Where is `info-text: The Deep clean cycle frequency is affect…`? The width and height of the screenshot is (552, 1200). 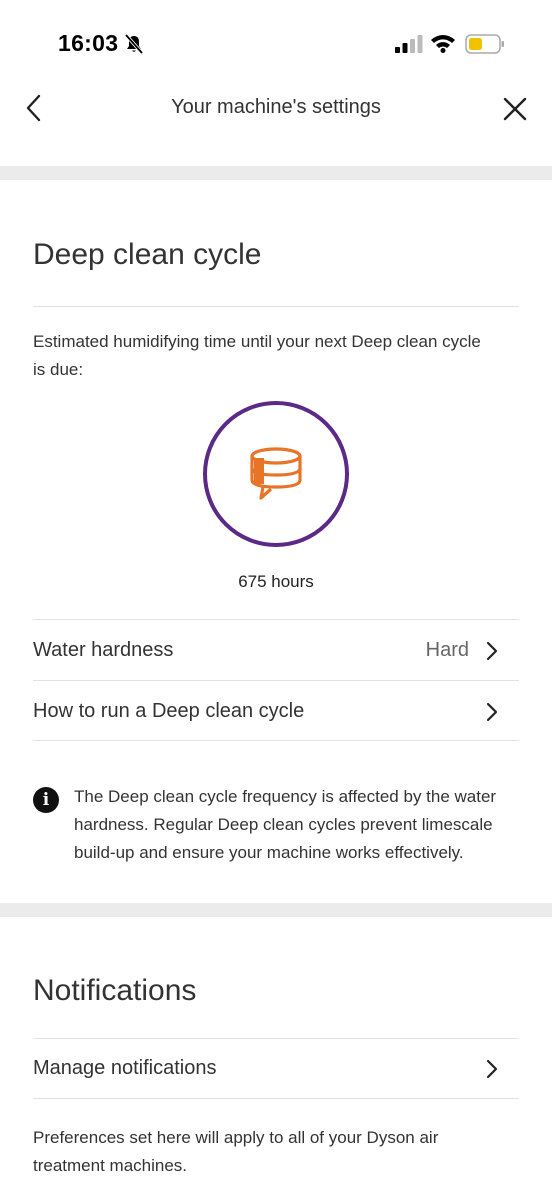
info-text: The Deep clean cycle frequency is affect… is located at coordinates (285, 824).